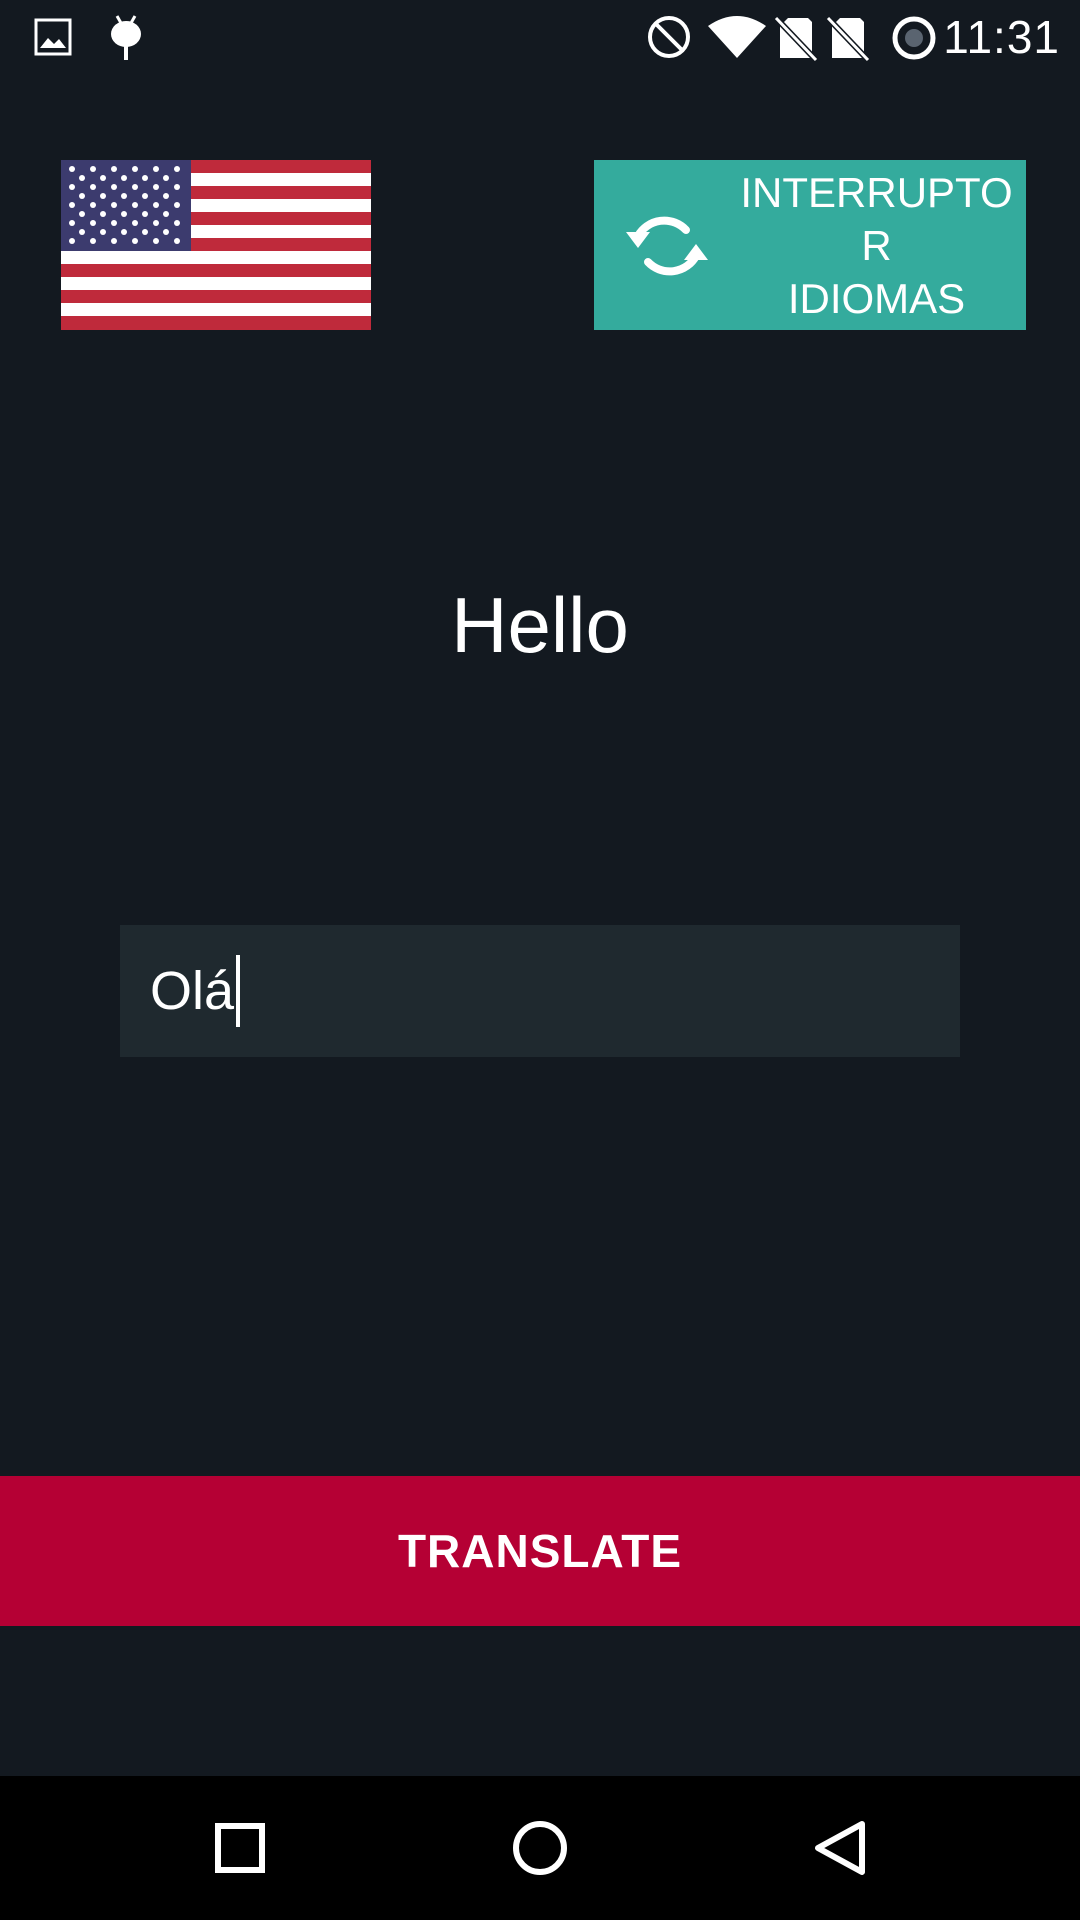  Describe the element at coordinates (540, 37) in the screenshot. I see `status-bar: 11:31` at that location.